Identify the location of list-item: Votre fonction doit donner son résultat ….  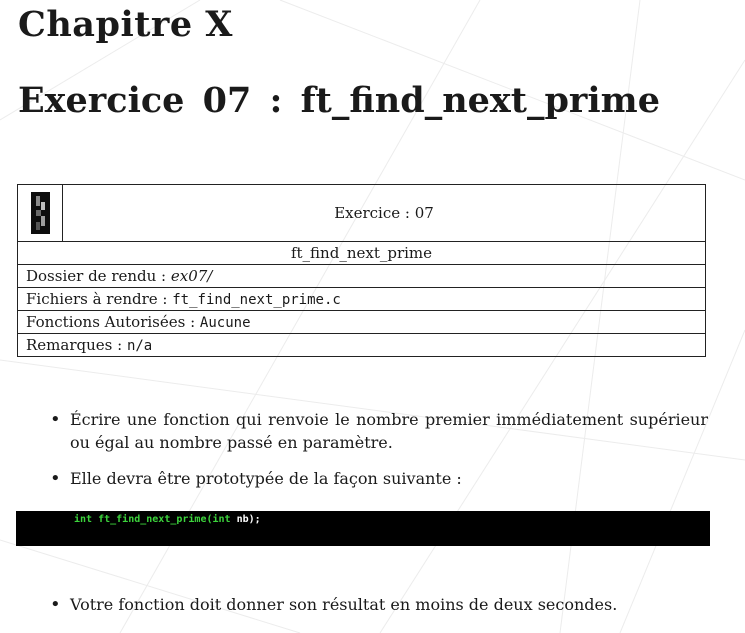
(389, 604).